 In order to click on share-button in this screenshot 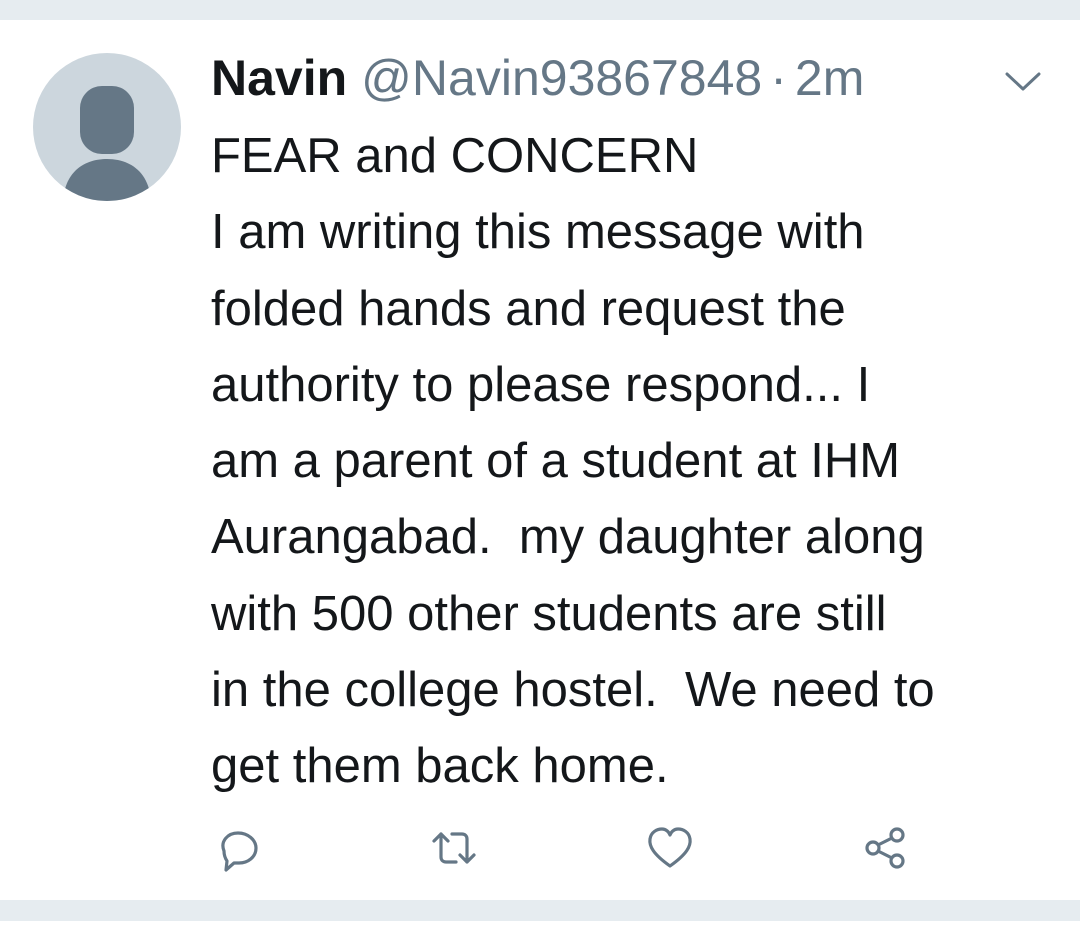, I will do `click(886, 848)`.